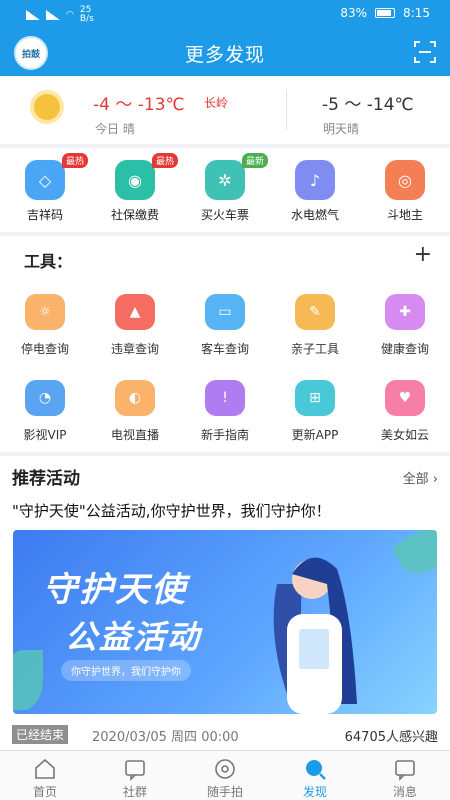  Describe the element at coordinates (134, 215) in the screenshot. I see `quick-item-label: 社保缴费` at that location.